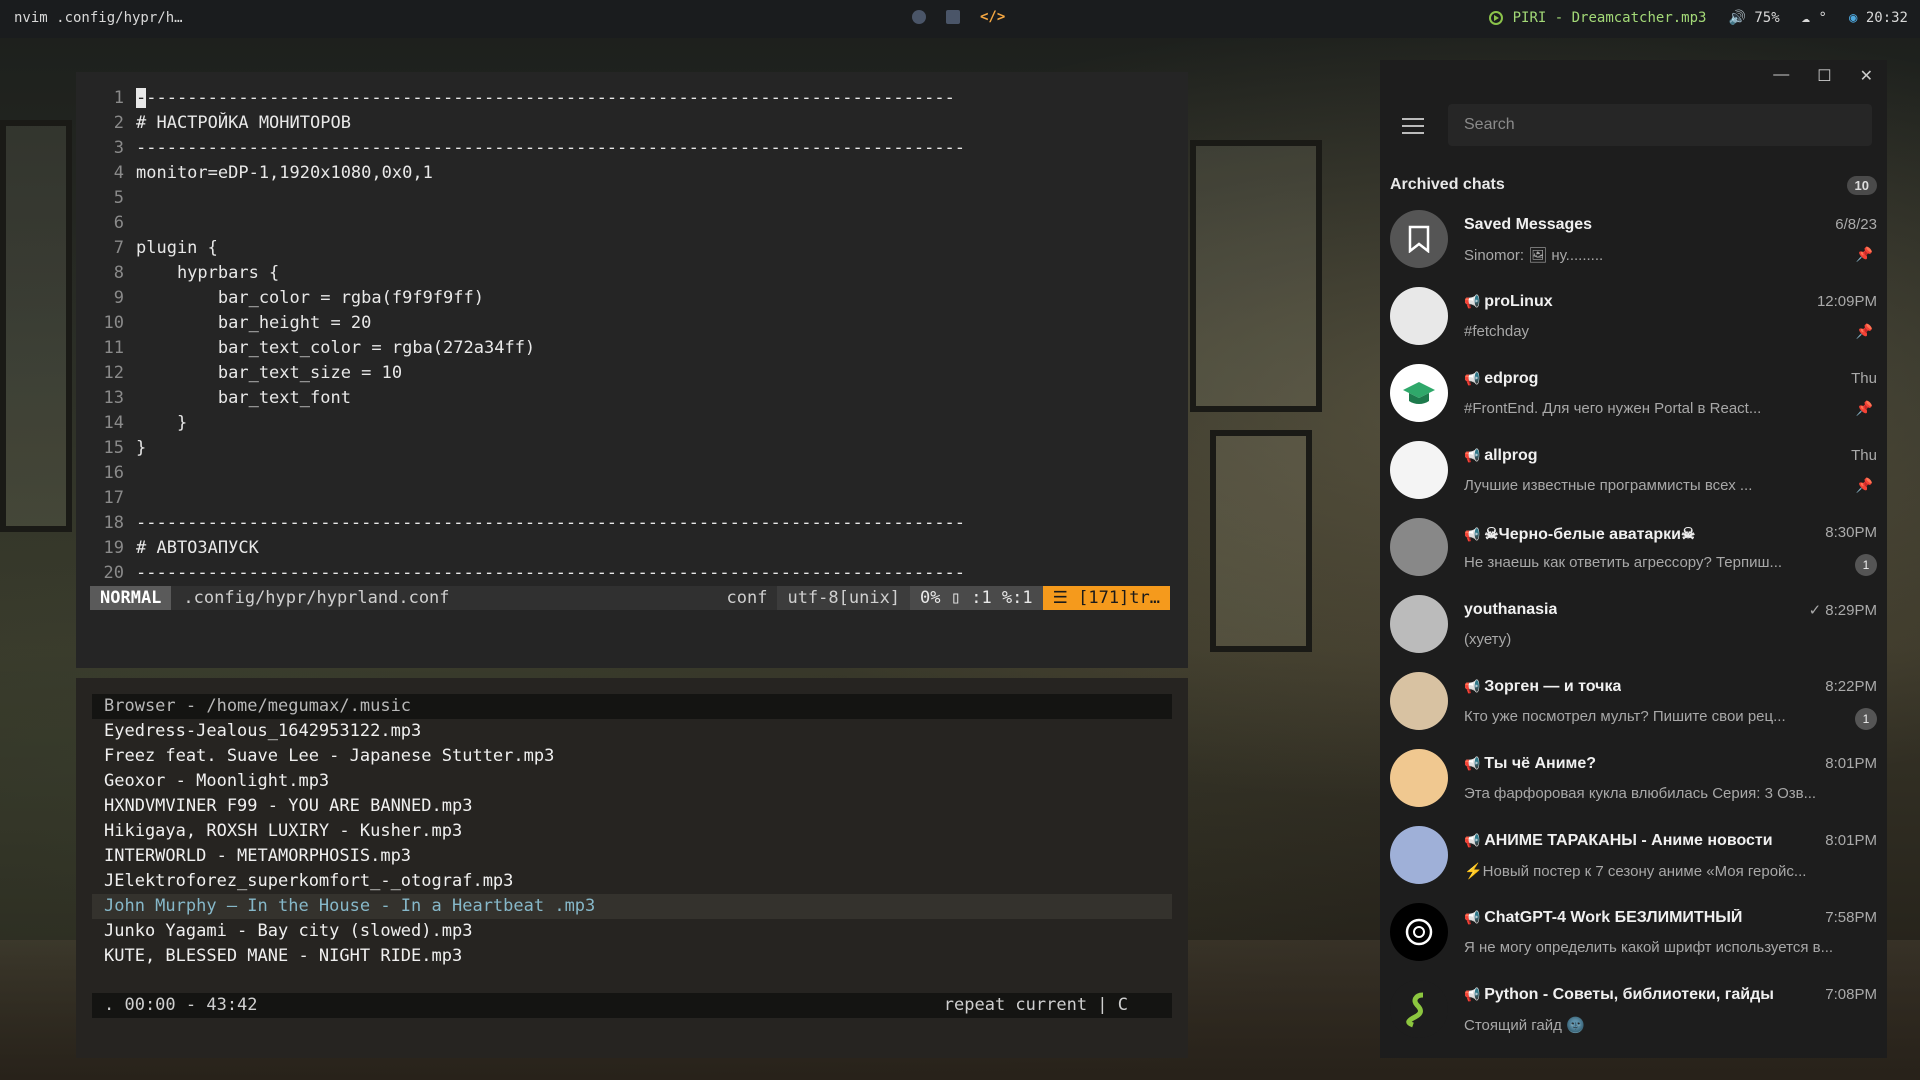 This screenshot has height=1080, width=1920. What do you see at coordinates (1511, 609) in the screenshot?
I see `chat-title: youthanasia` at bounding box center [1511, 609].